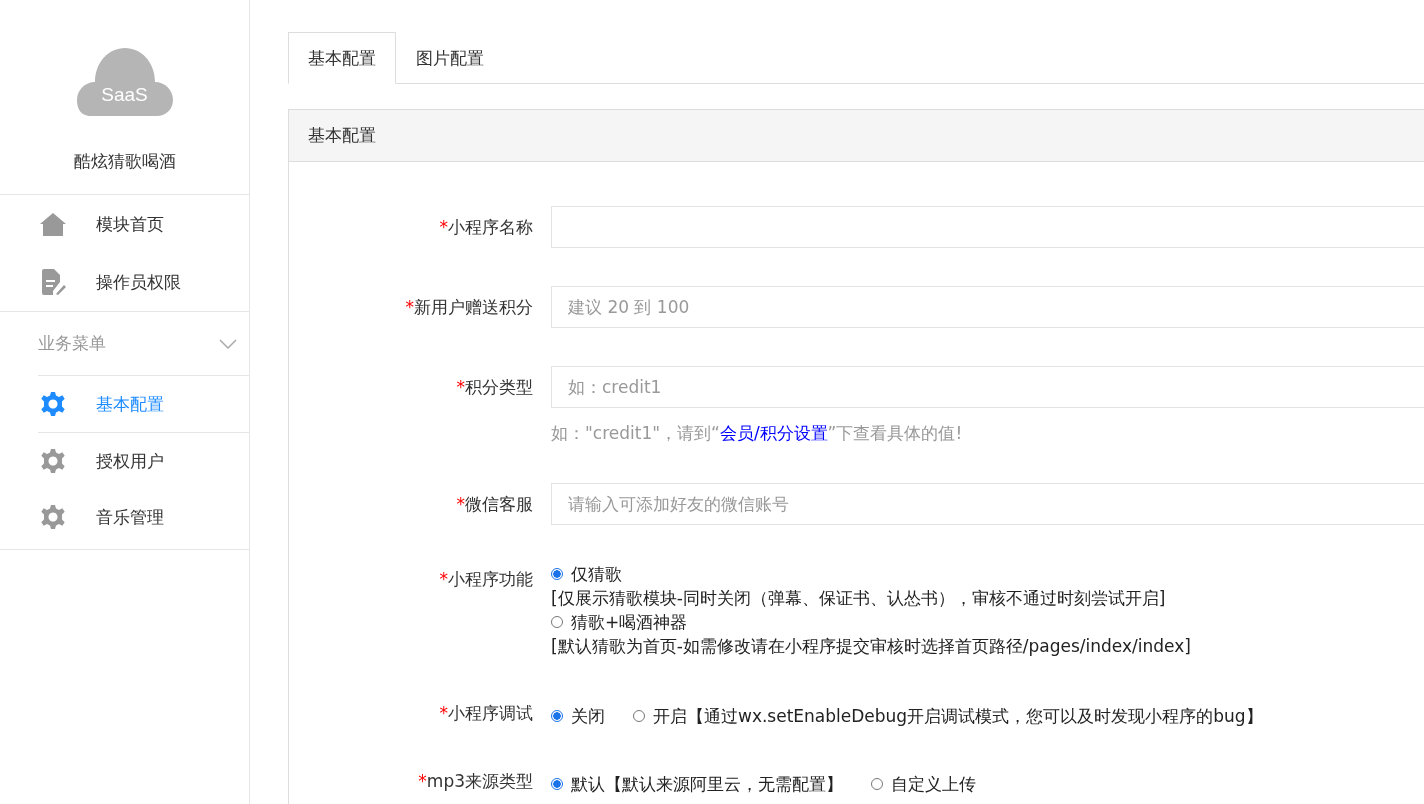 Image resolution: width=1424 pixels, height=804 pixels. What do you see at coordinates (469, 307) in the screenshot?
I see `field-label: *新用户赠送积分` at bounding box center [469, 307].